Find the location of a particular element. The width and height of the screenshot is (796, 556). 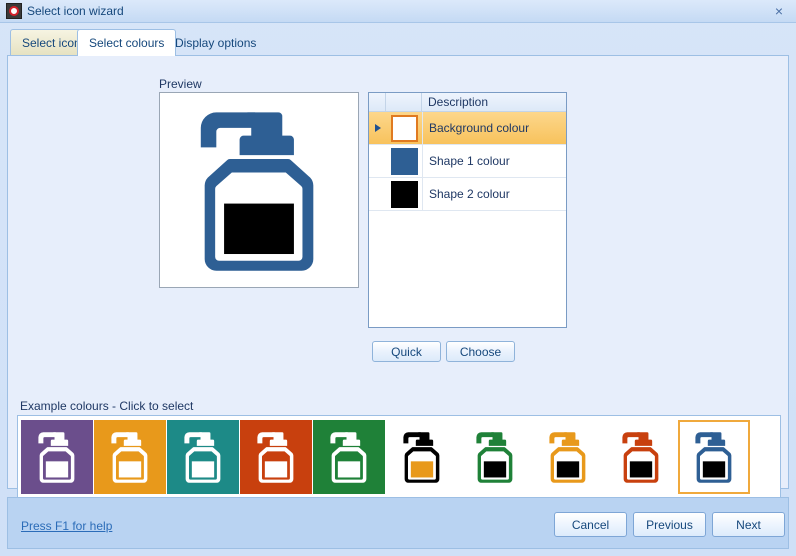

grid-header-row: Description is located at coordinates (467, 102).